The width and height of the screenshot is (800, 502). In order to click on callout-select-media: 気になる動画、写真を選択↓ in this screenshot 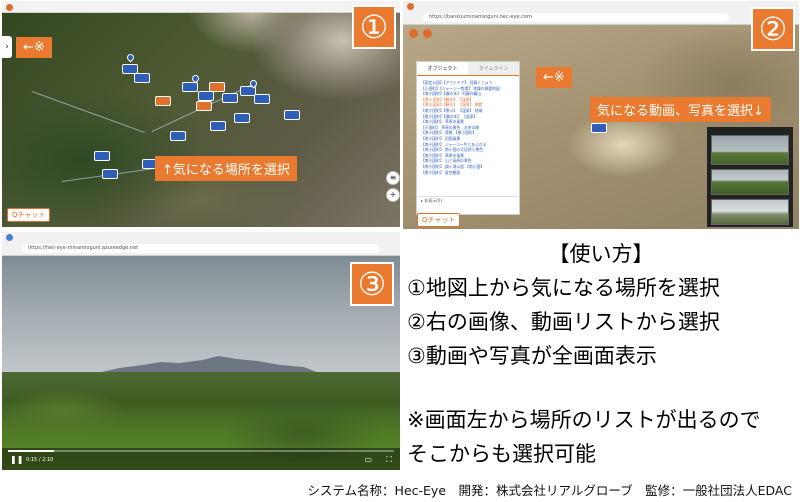, I will do `click(680, 109)`.